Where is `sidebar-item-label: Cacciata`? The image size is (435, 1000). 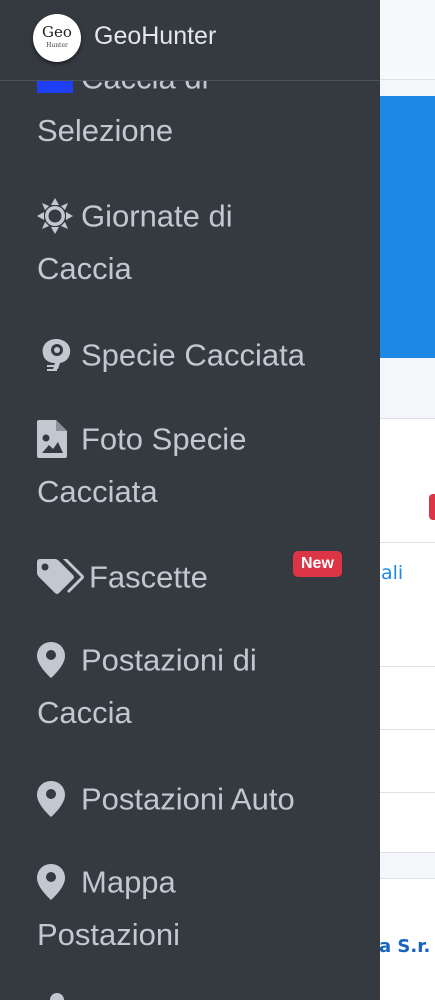
sidebar-item-label: Cacciata is located at coordinates (97, 491).